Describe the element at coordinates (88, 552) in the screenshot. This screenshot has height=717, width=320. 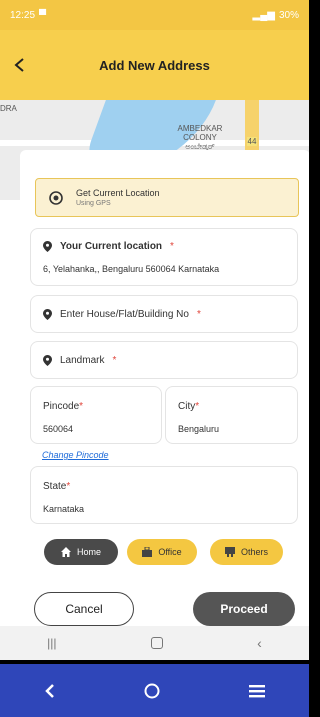
I see `home-chip-label: Home` at that location.